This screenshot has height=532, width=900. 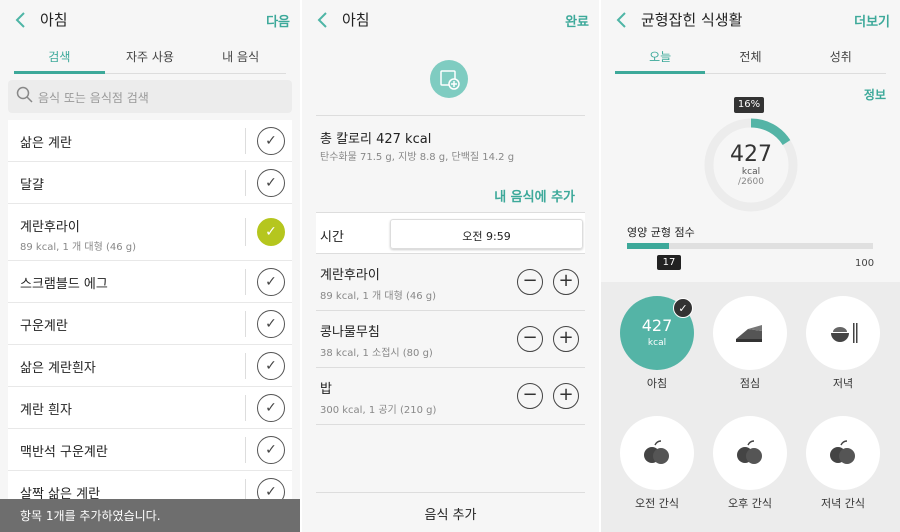 I want to click on tab-bar: 검색 자주 사용 내 음식, so click(x=150, y=57).